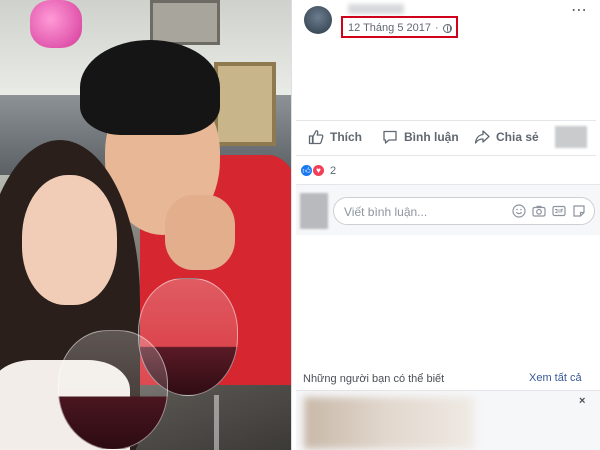 Image resolution: width=600 pixels, height=450 pixels. Describe the element at coordinates (200, 232) in the screenshot. I see `man-hand` at that location.